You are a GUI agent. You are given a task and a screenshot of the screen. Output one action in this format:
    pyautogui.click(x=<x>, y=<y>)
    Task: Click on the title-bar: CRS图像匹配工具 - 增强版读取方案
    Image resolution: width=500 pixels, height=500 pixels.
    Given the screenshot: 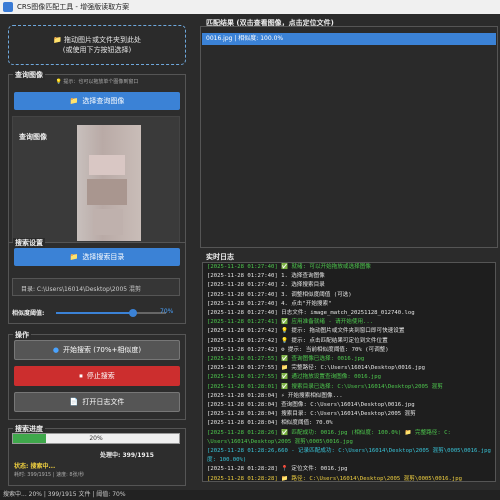 What is the action you would take?
    pyautogui.click(x=250, y=7)
    